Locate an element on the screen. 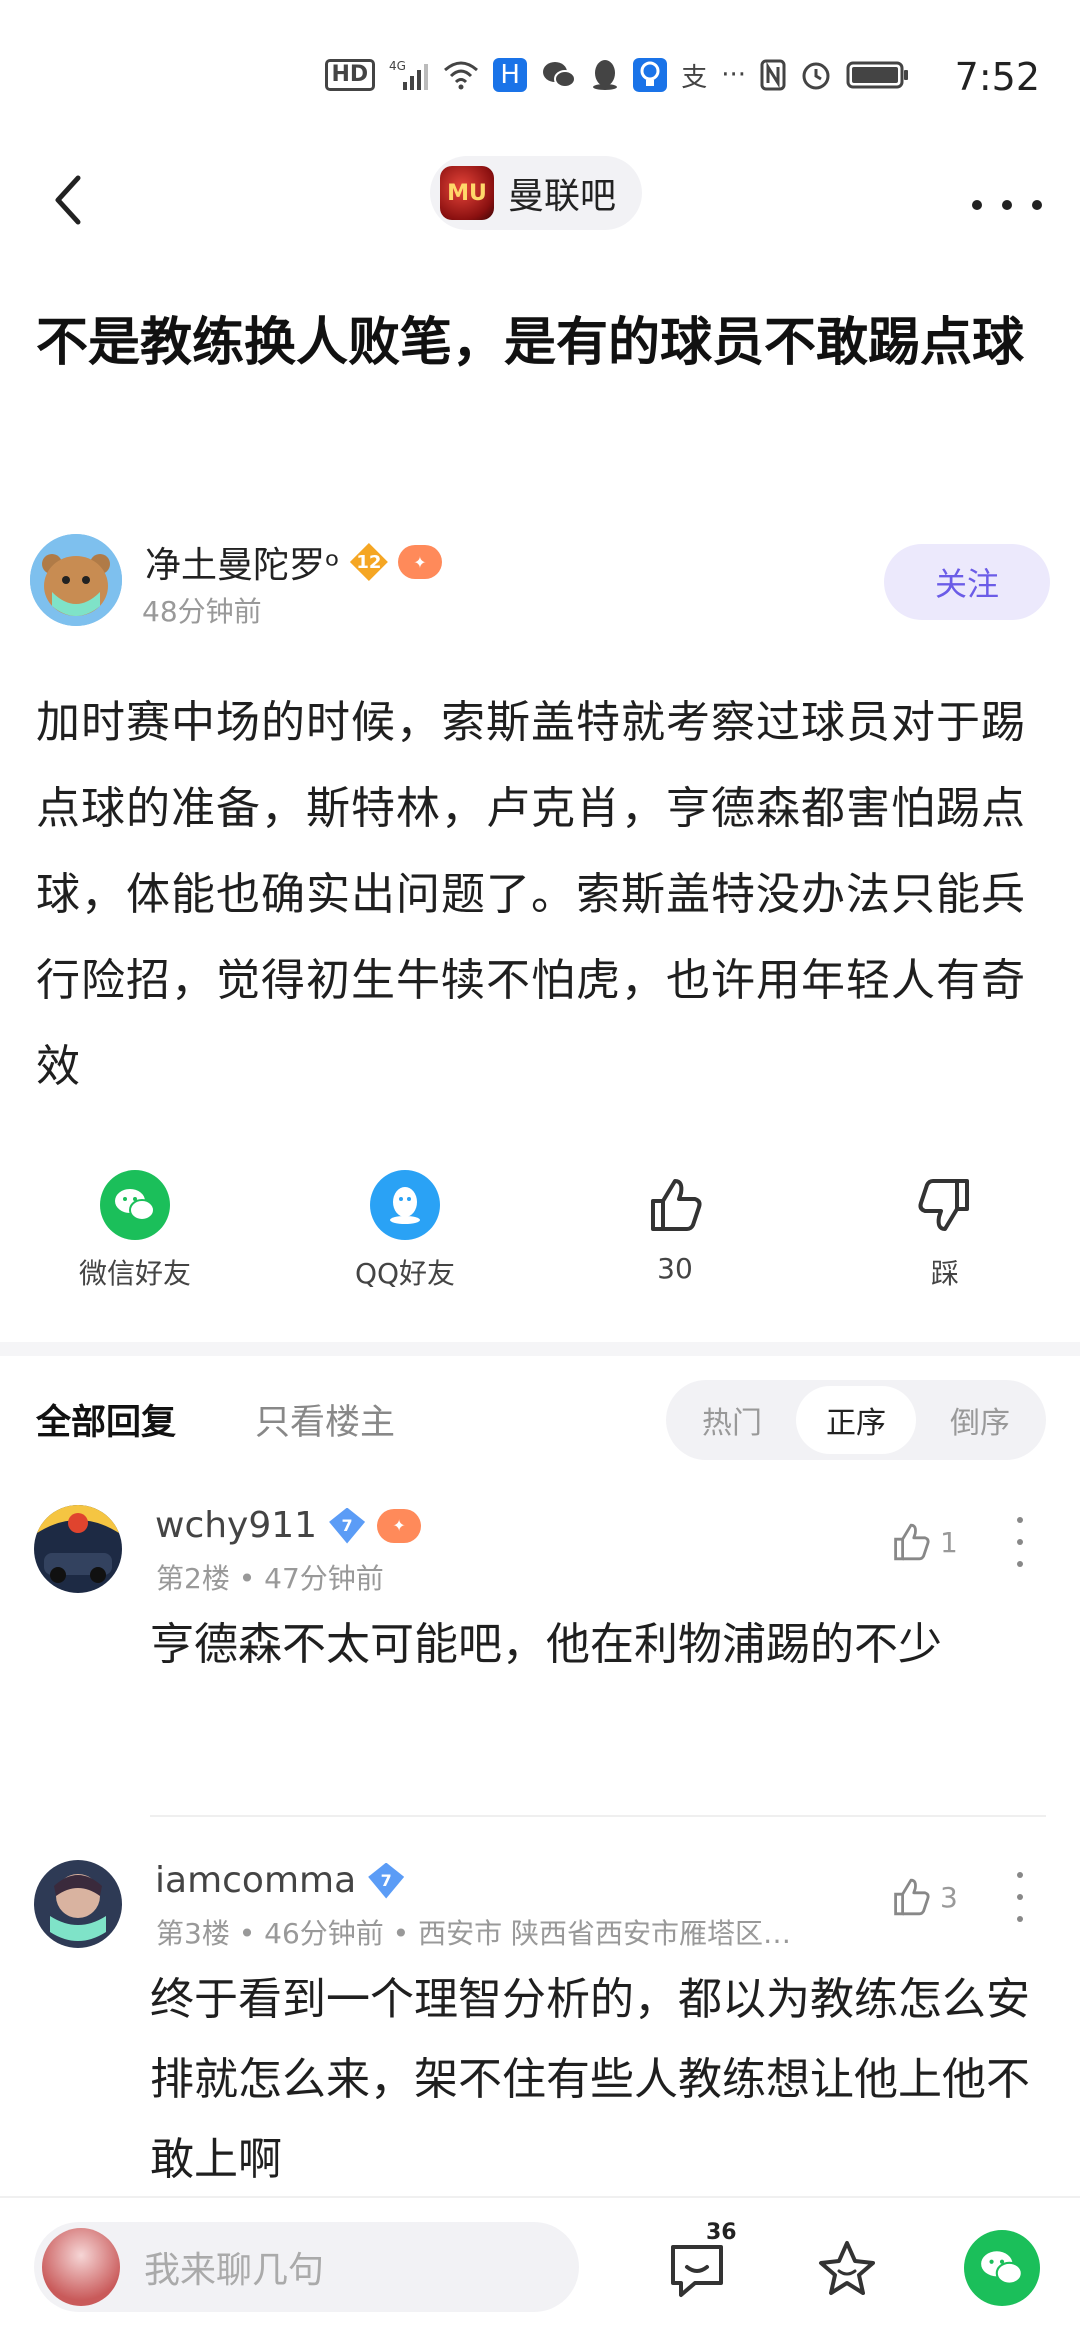 The width and height of the screenshot is (1080, 2342). status-time: 7:52 is located at coordinates (997, 77).